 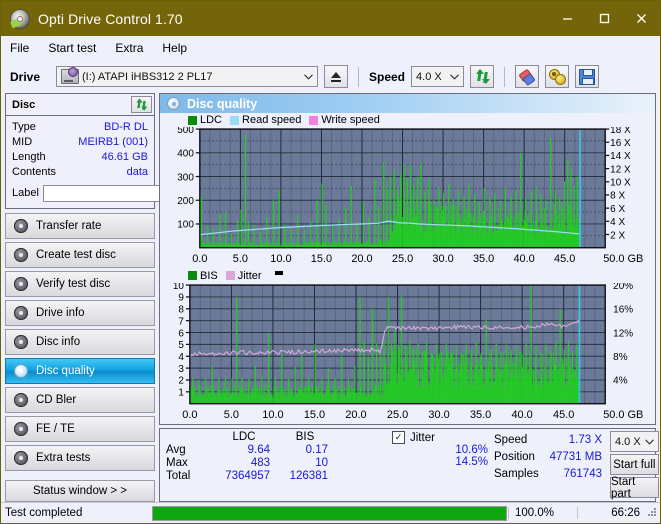 I want to click on sidebar-item-cd-bler: CD Bler, so click(x=80, y=400).